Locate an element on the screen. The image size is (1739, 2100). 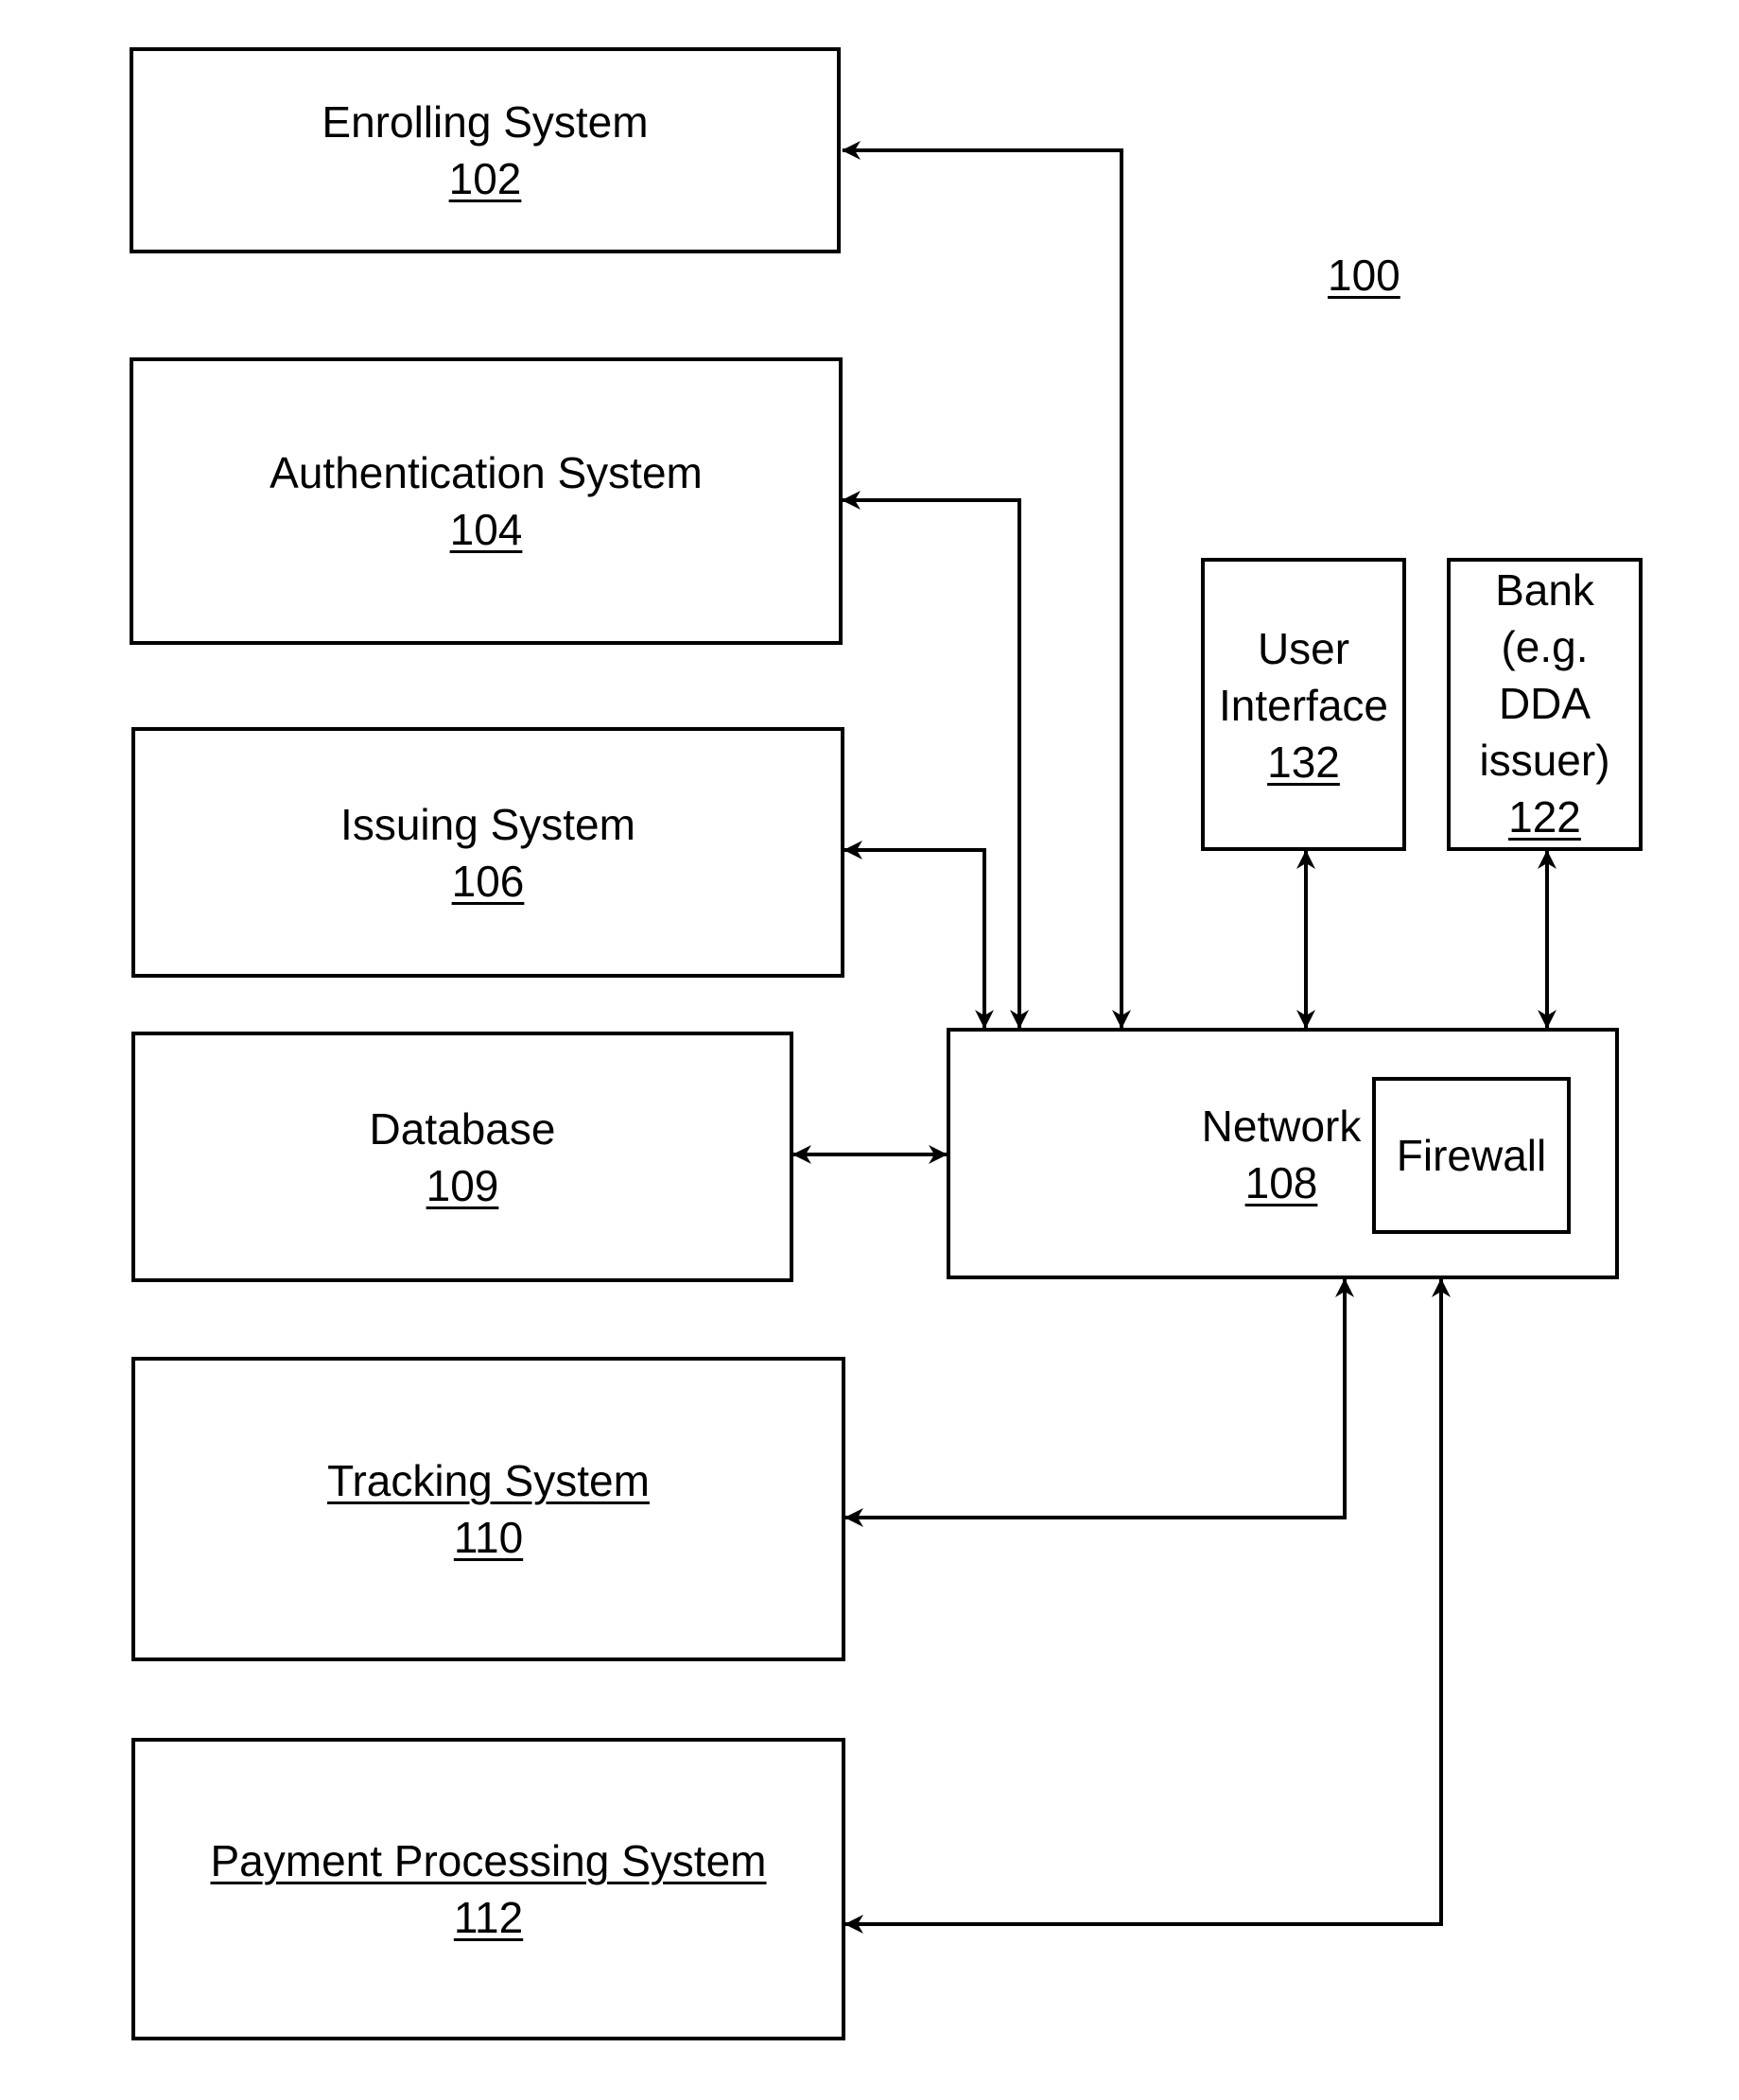
enrolling-system-number: 102 is located at coordinates (485, 179).